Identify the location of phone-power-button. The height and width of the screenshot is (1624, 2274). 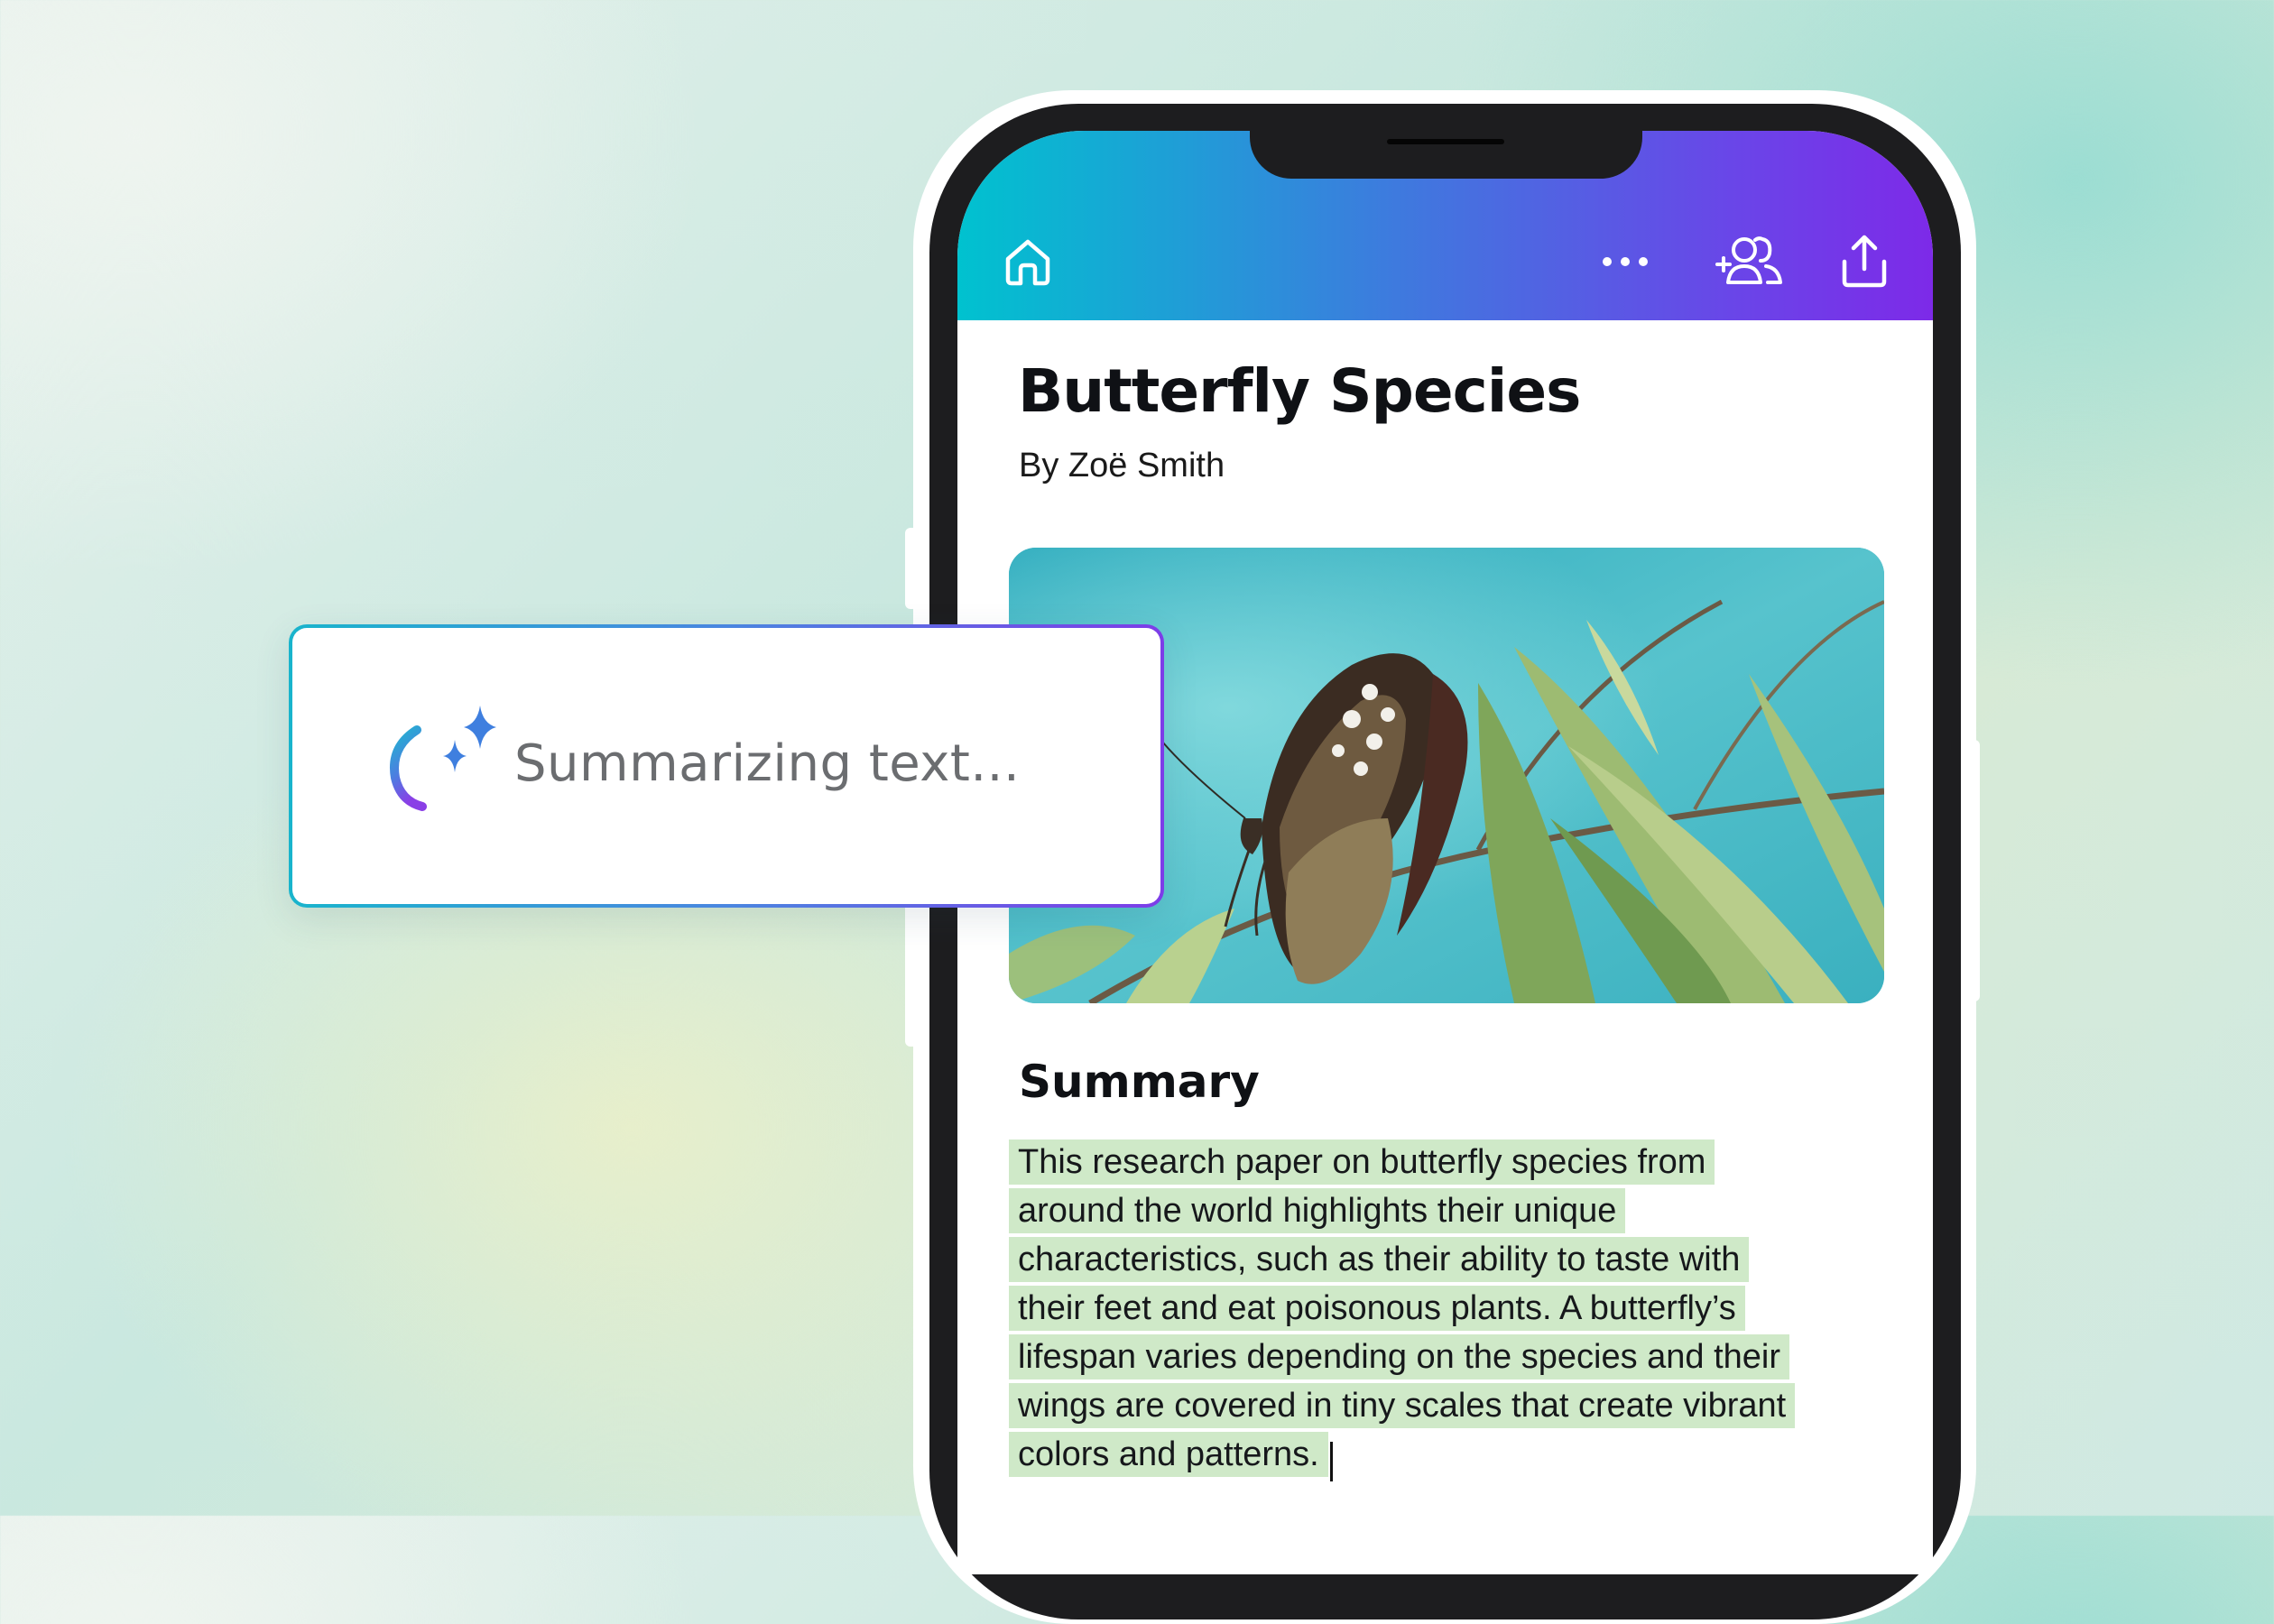
(1974, 871).